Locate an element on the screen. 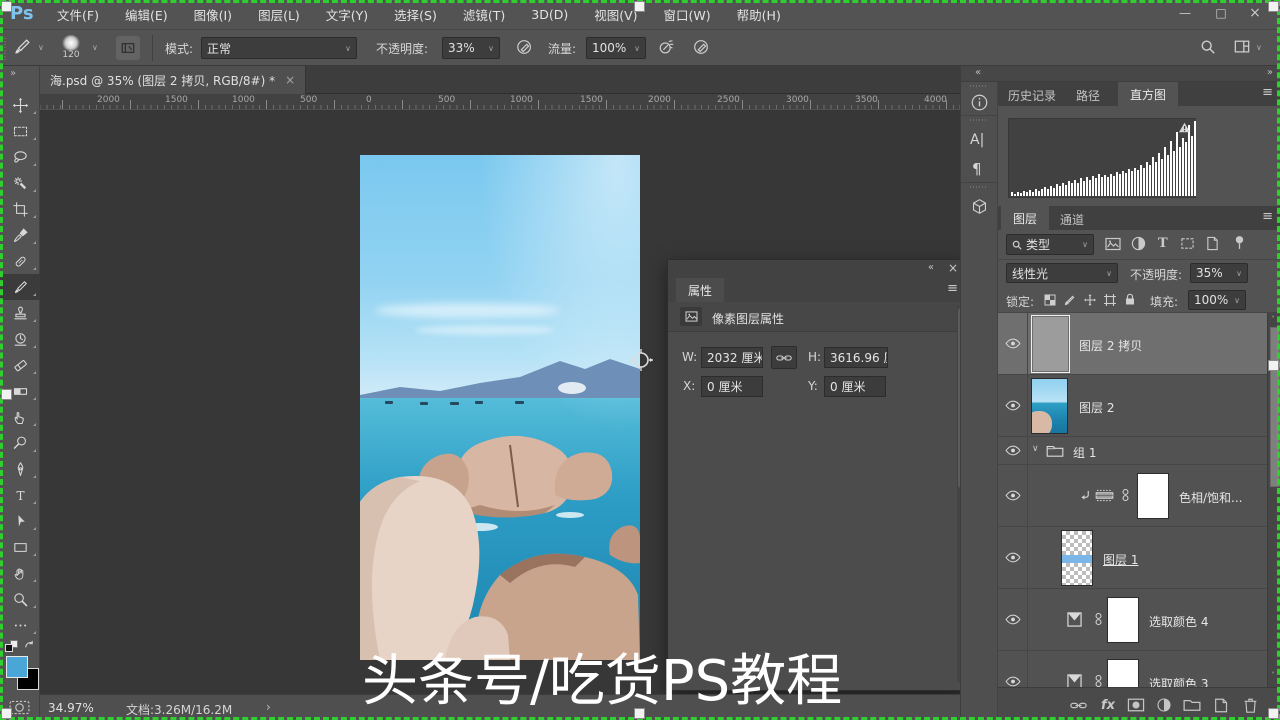  menu-image: 图像(I) is located at coordinates (213, 14).